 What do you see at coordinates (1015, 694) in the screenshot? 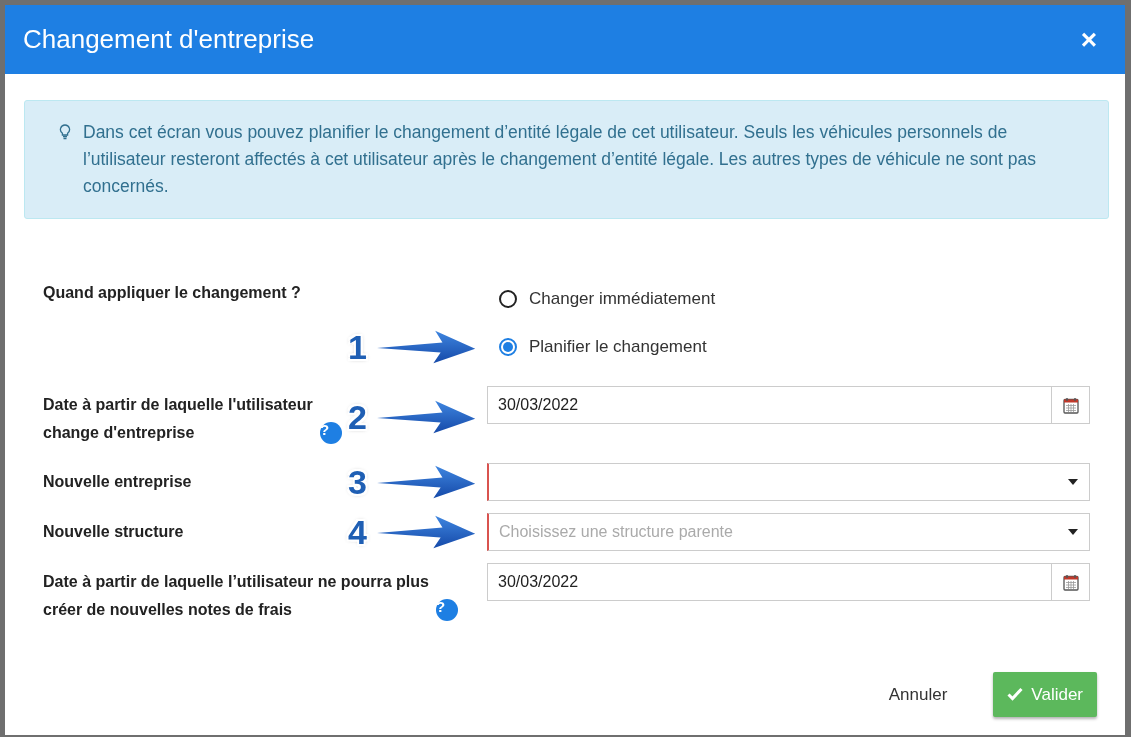
I see `check-icon` at bounding box center [1015, 694].